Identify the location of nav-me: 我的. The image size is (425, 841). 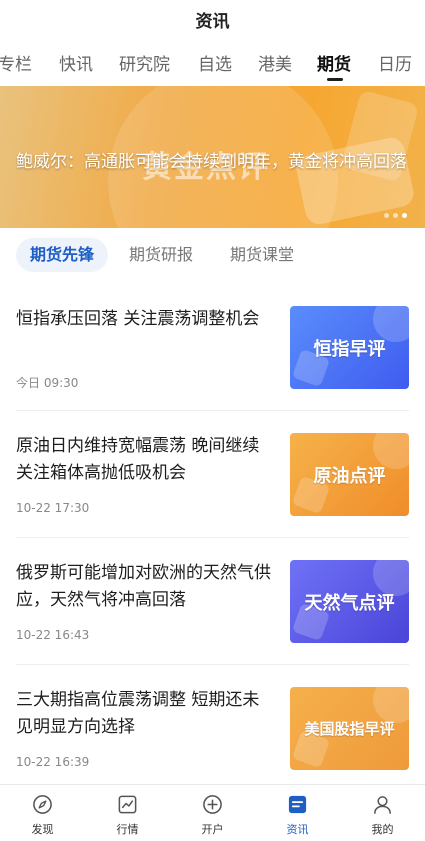
(382, 813).